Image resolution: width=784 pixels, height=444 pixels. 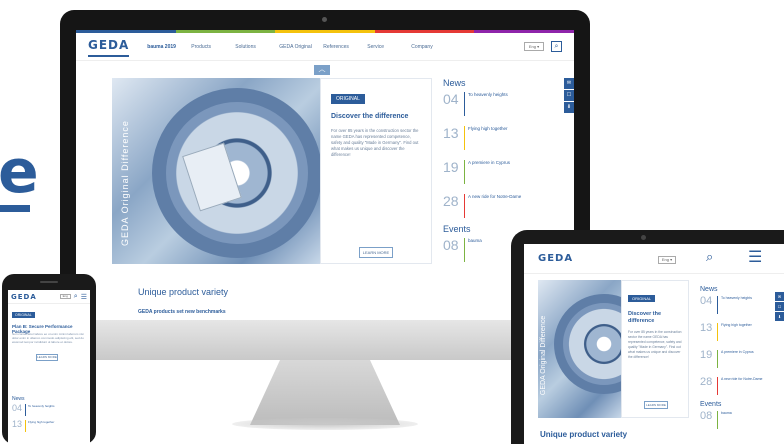 I want to click on events-heading: Events, so click(x=711, y=404).